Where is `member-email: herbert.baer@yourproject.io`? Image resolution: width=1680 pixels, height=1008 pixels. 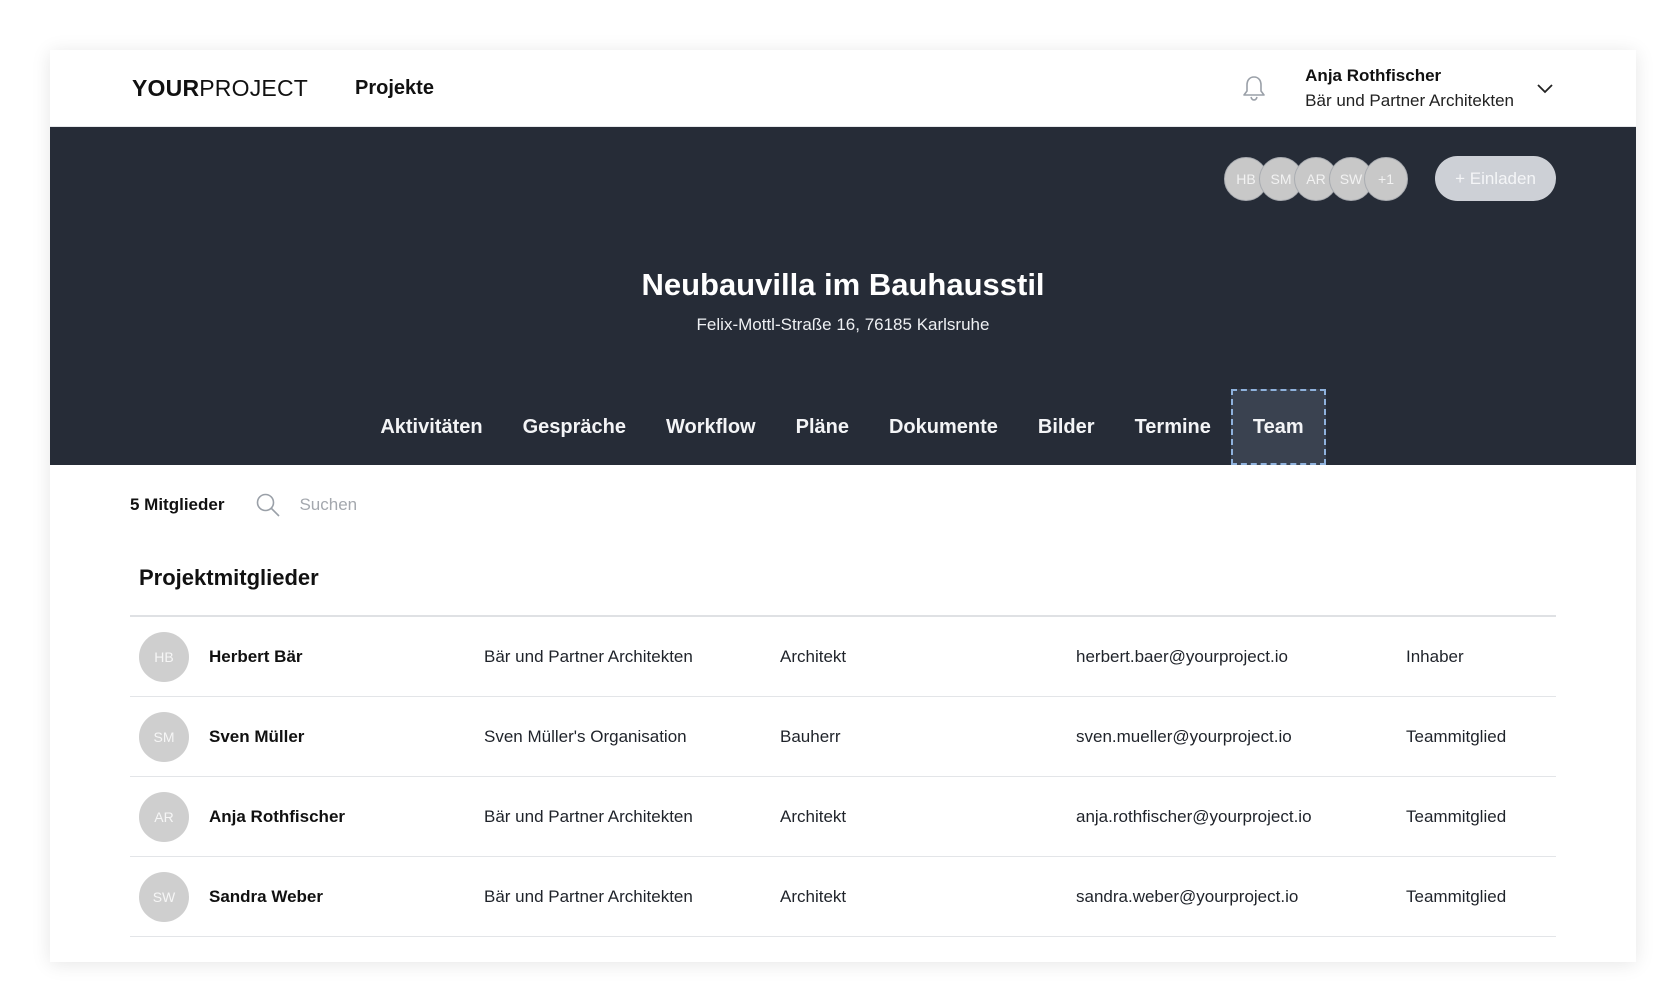
member-email: herbert.baer@yourproject.io is located at coordinates (1182, 656).